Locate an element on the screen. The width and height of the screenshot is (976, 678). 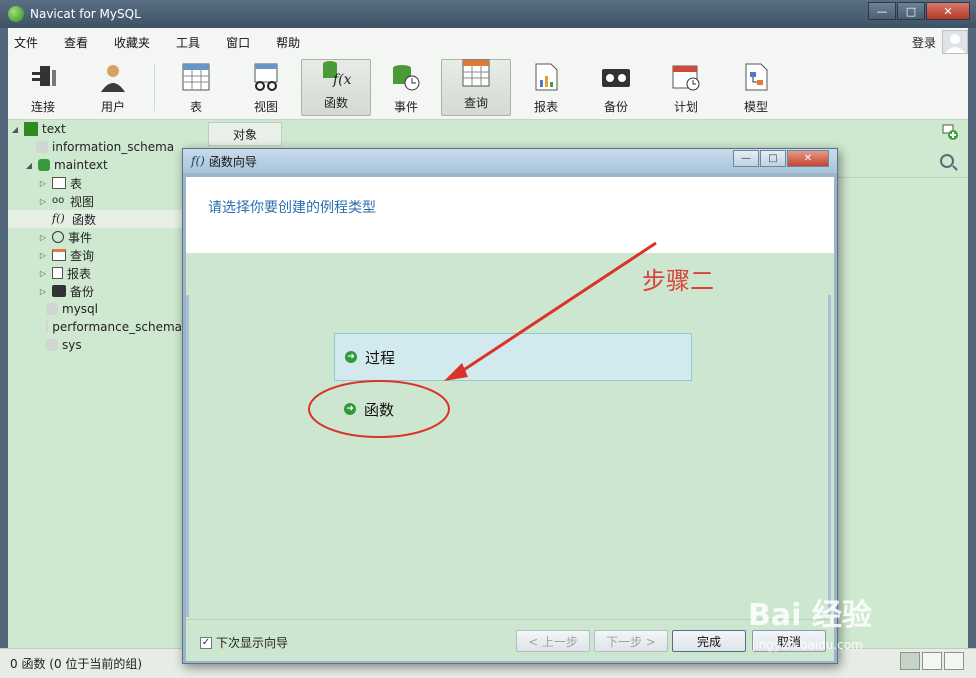
tree-item-backups: ▷ 备份 is located at coordinates (95, 291).